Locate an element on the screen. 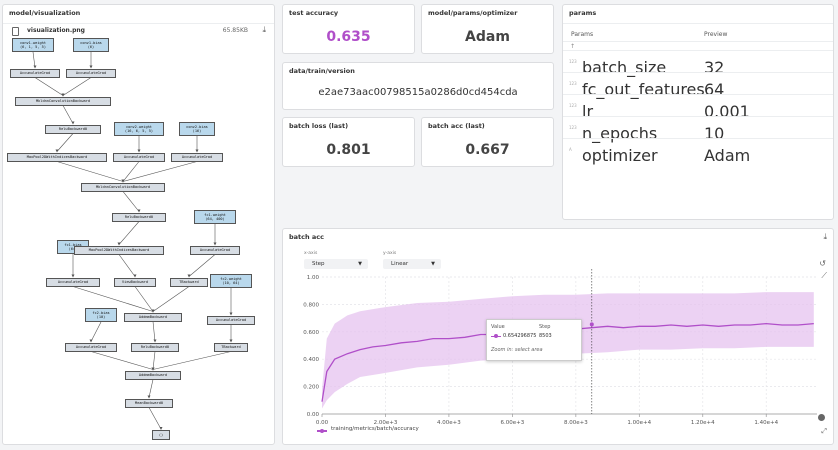 Image resolution: width=838 pixels, height=450 pixels. y-tick-label: 0.200 is located at coordinates (311, 388).